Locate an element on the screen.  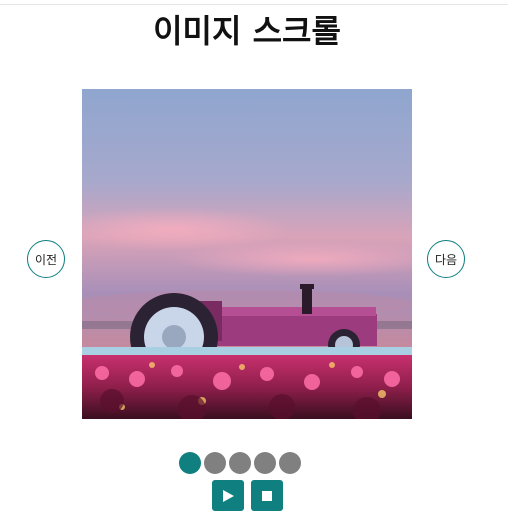
stop-button is located at coordinates (267, 495).